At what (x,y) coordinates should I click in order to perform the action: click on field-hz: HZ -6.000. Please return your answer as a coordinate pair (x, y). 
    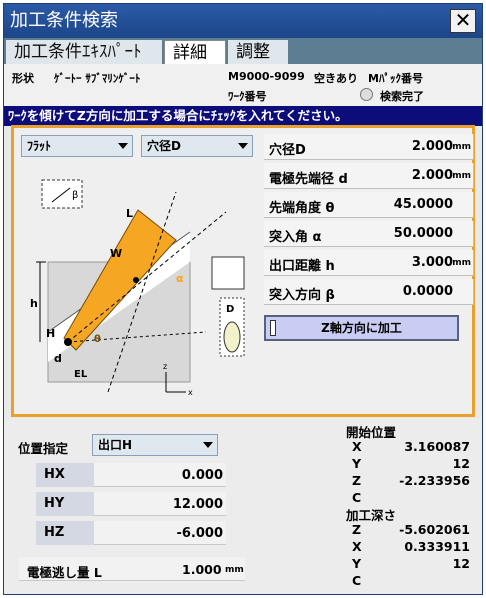
    Looking at the image, I should click on (131, 533).